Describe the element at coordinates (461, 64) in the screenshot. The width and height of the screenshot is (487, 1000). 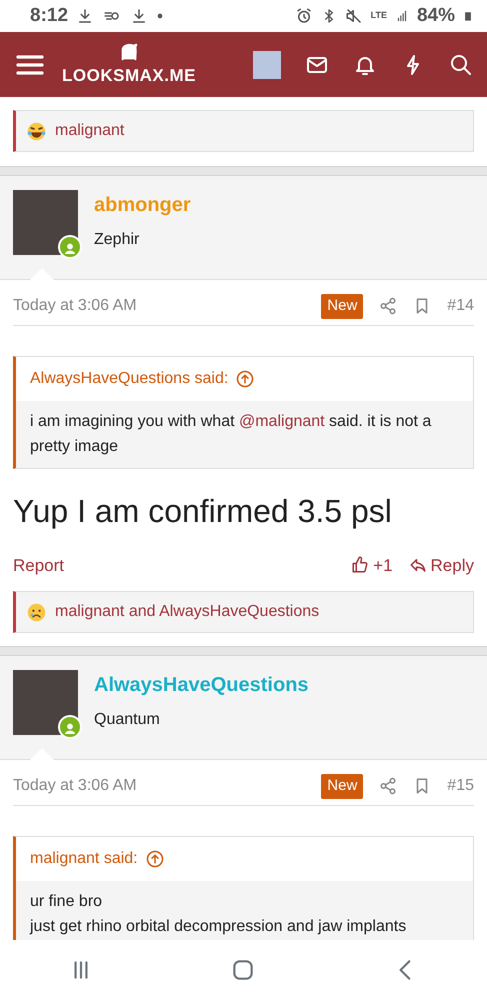
I see `search-icon` at that location.